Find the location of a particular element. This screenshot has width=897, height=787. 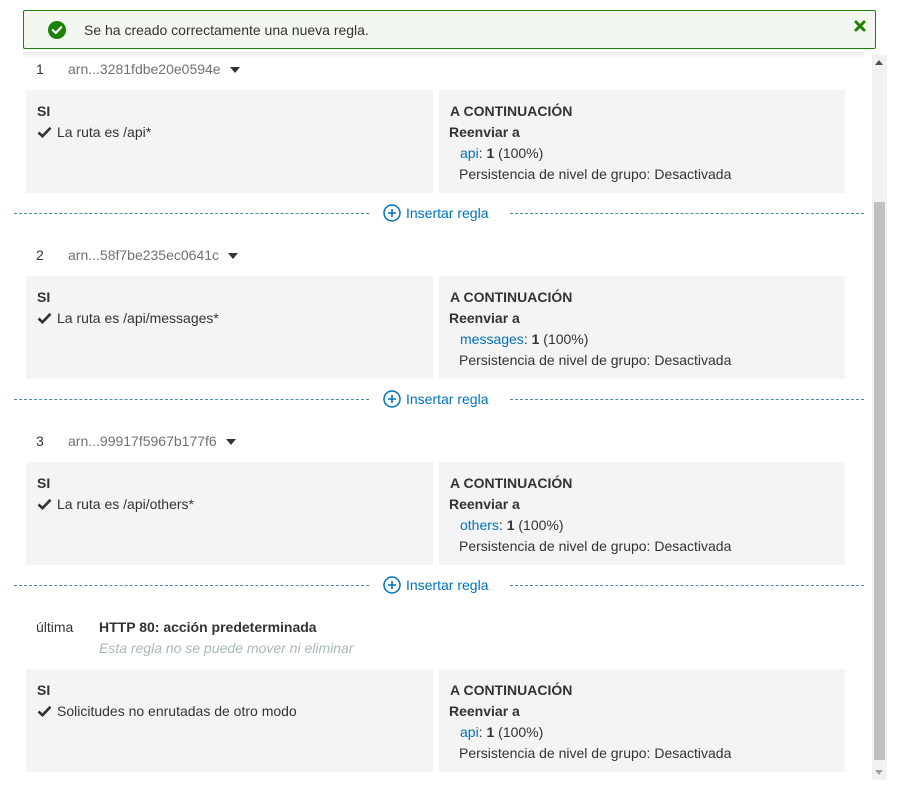

default-rule-title: HTTP 80: acción predeterminada is located at coordinates (208, 627).